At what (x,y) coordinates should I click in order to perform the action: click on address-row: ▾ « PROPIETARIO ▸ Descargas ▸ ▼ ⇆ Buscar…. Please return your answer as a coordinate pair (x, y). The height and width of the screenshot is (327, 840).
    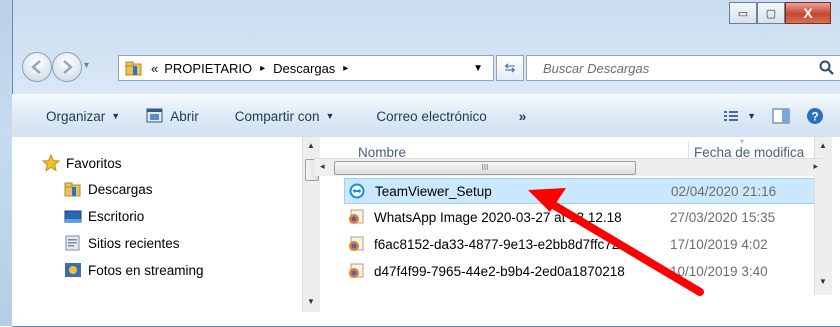
    Looking at the image, I should click on (428, 67).